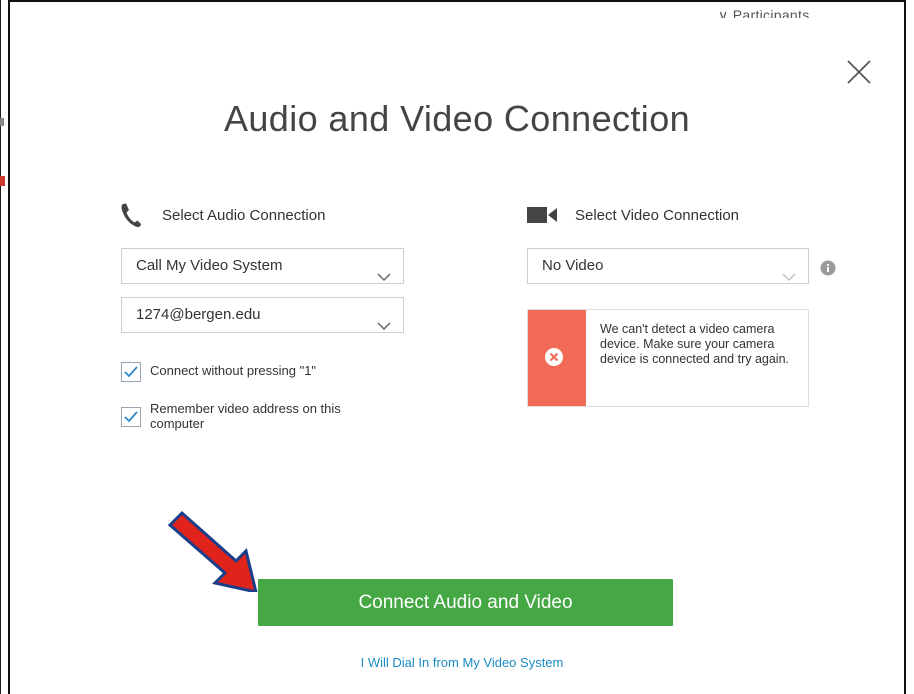 This screenshot has width=914, height=694. What do you see at coordinates (542, 215) in the screenshot?
I see `camera-icon` at bounding box center [542, 215].